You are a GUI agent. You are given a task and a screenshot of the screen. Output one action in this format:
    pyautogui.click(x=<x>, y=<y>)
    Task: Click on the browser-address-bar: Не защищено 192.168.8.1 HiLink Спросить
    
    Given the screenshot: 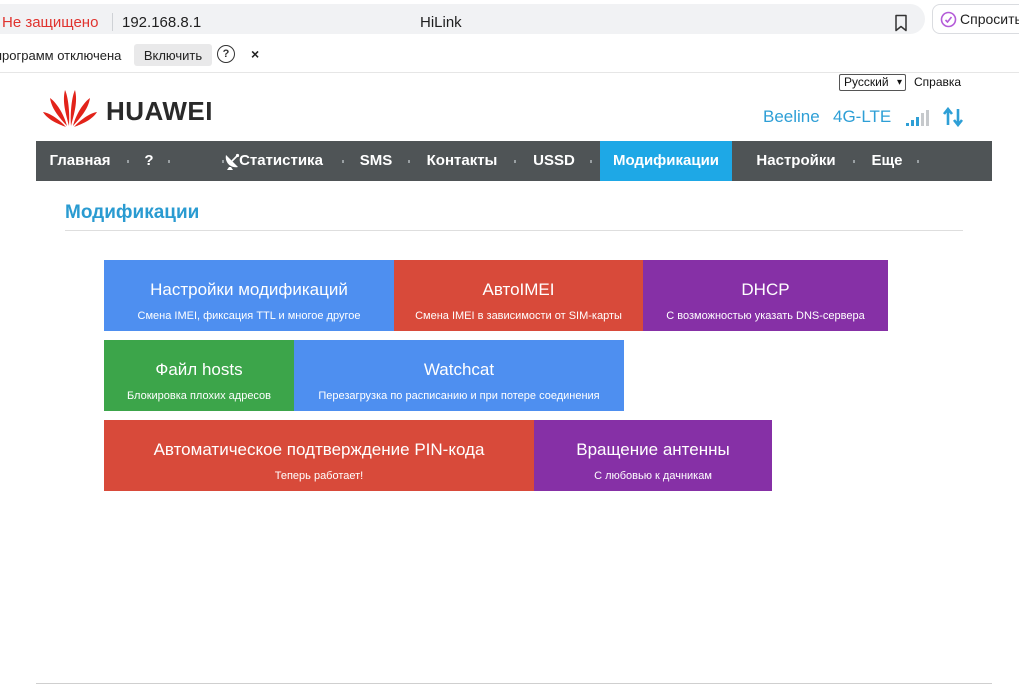 What is the action you would take?
    pyautogui.click(x=509, y=19)
    